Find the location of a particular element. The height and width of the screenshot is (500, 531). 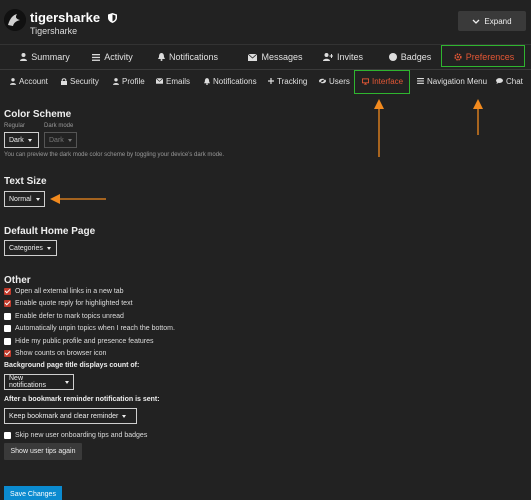

option-label: Open all external links in a new tab is located at coordinates (69, 291).